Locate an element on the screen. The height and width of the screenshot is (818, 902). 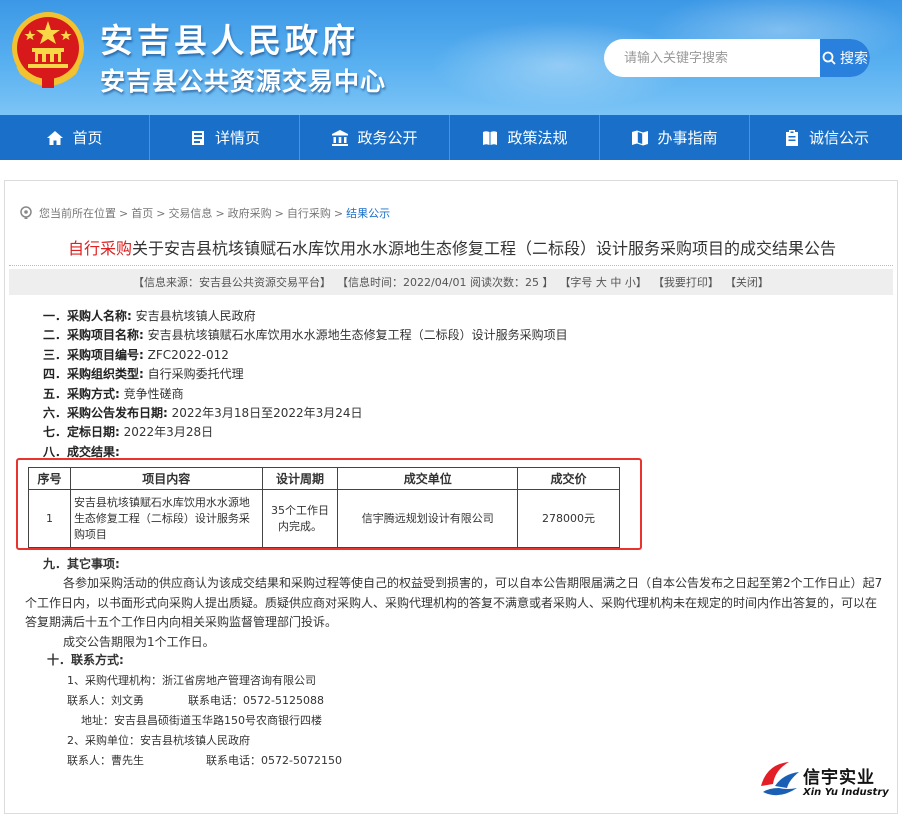
breadcrumb-prefix: 您当前所在位置 is located at coordinates (77, 213).